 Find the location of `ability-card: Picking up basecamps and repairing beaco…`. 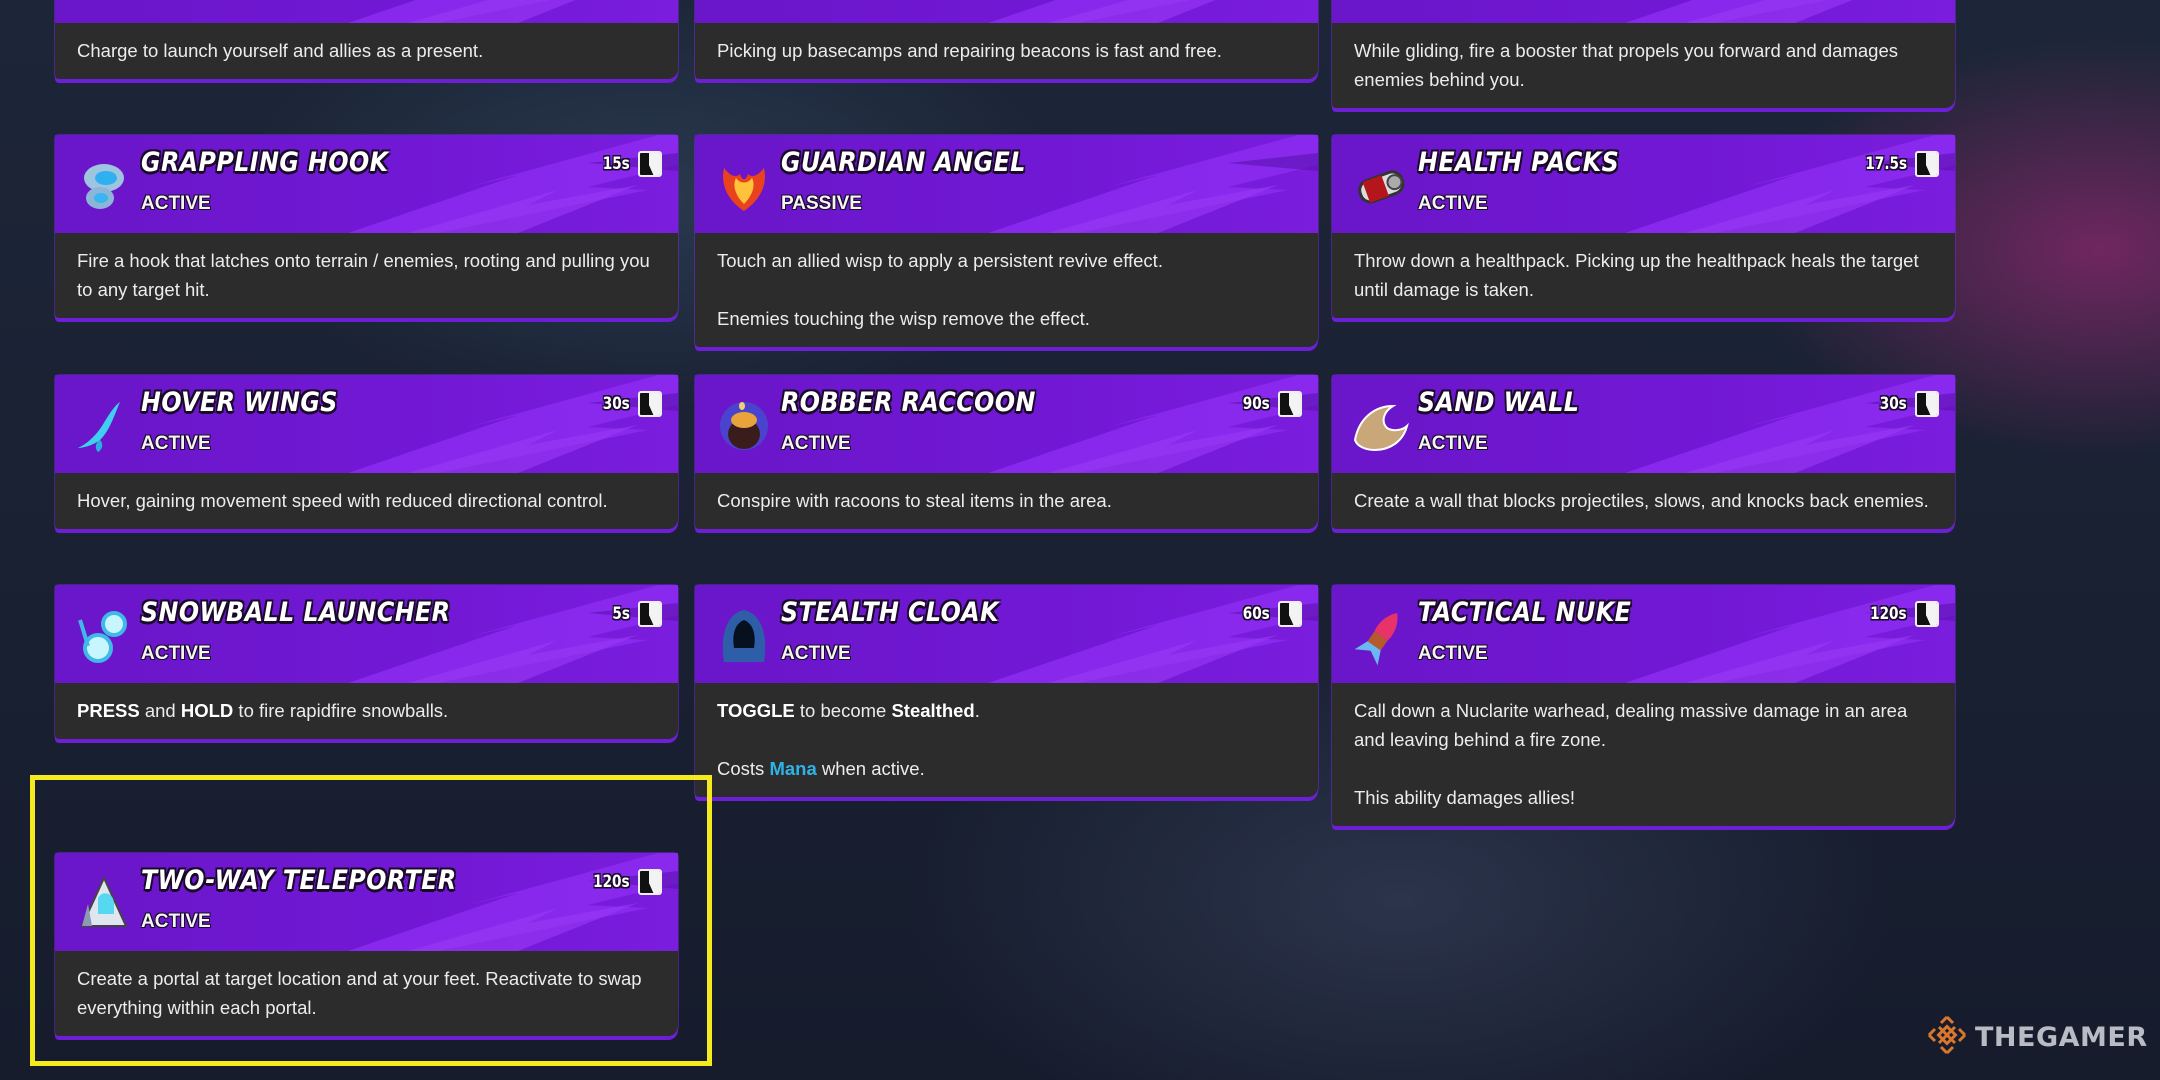

ability-card: Picking up basecamps and repairing beaco… is located at coordinates (1006, 39).